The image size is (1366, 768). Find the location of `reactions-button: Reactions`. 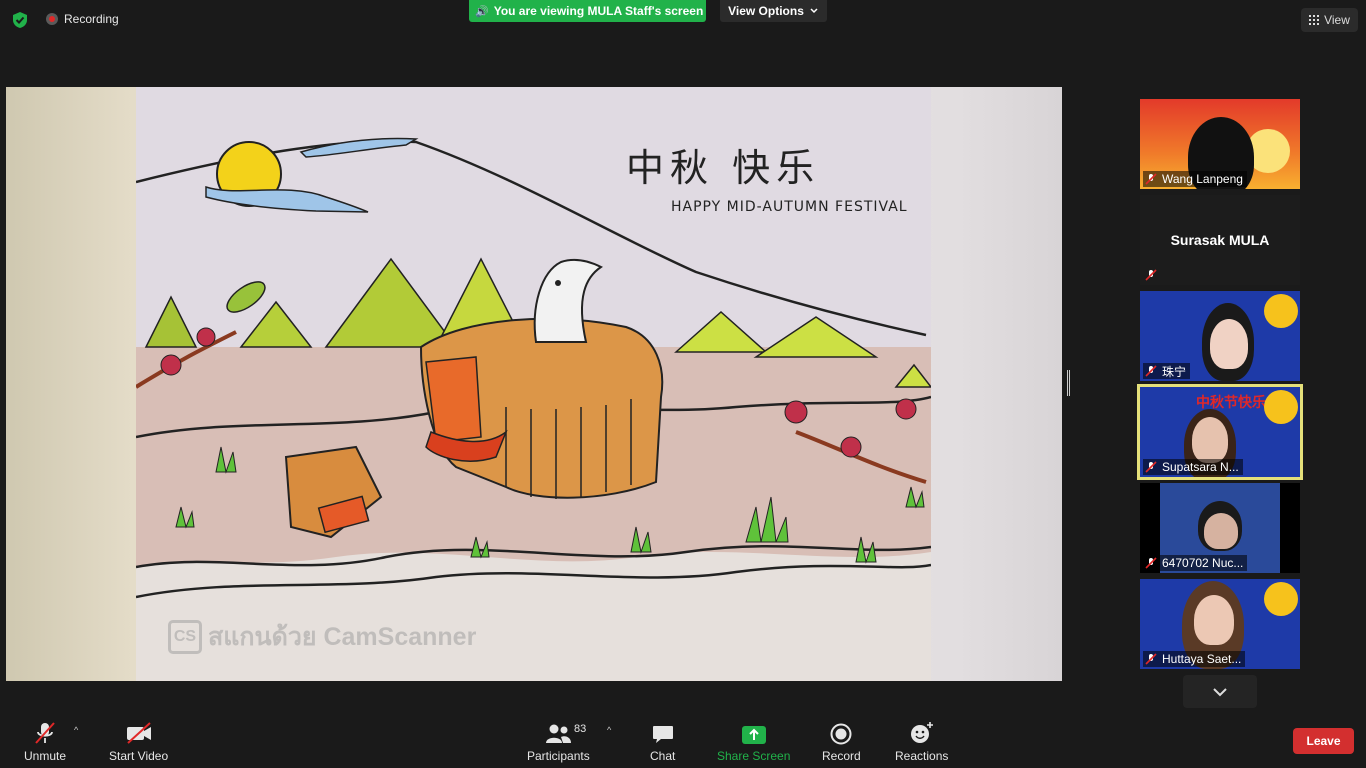

reactions-button: Reactions is located at coordinates (921, 741).